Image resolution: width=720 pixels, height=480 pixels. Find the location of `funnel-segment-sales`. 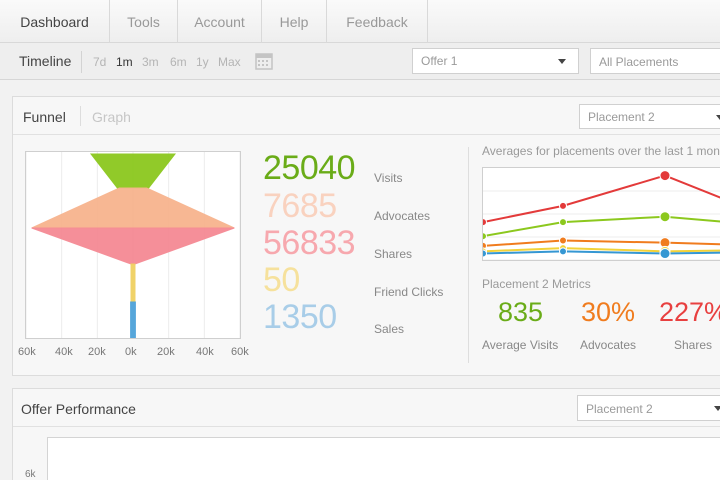

funnel-segment-sales is located at coordinates (133, 320).